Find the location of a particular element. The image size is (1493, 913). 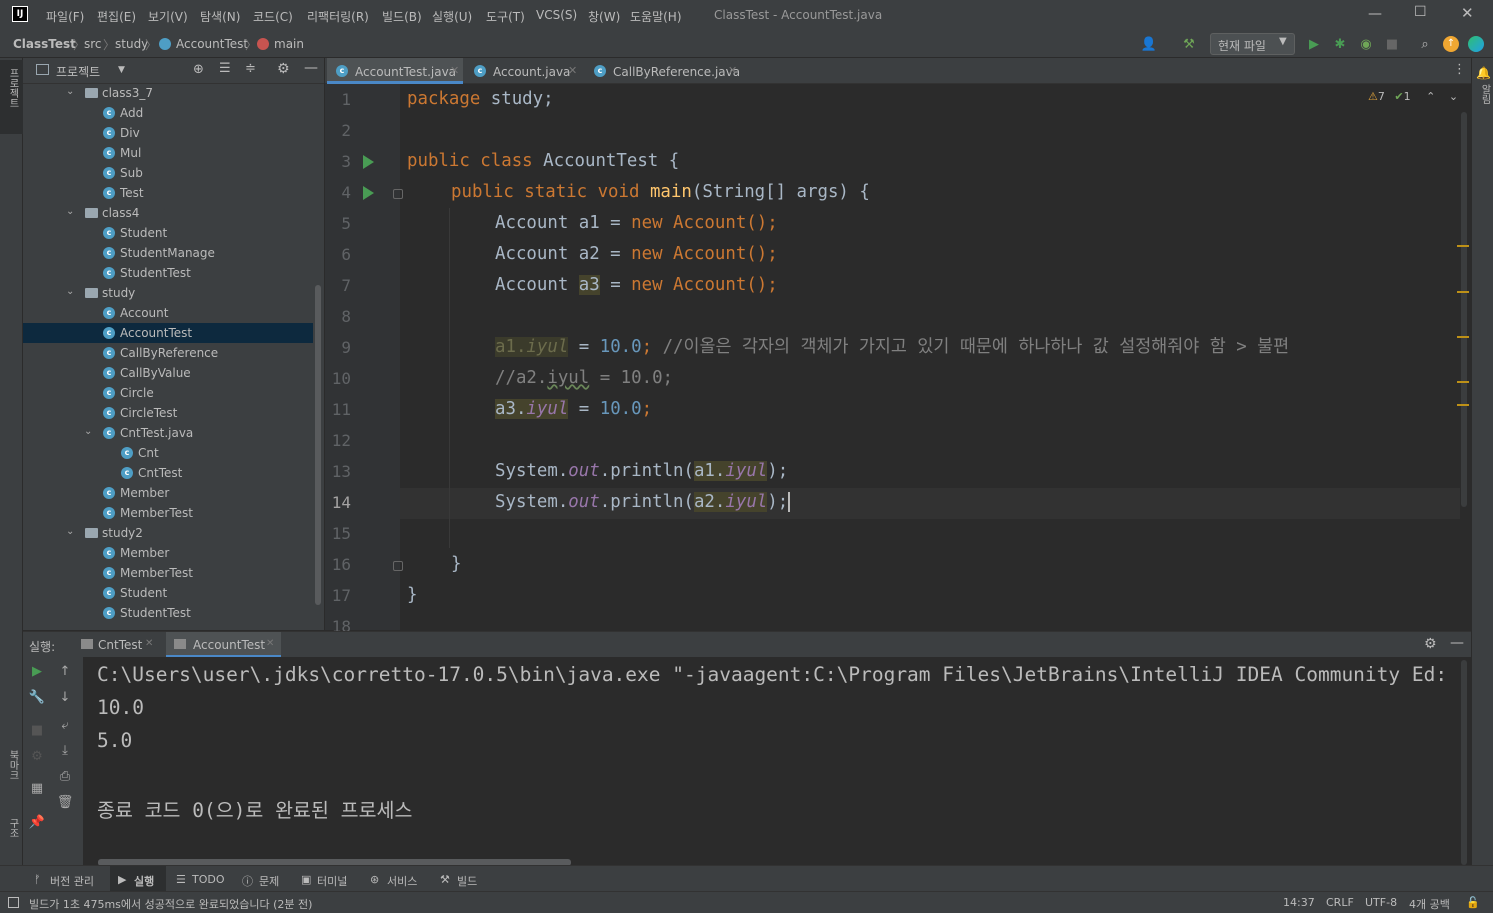

tree-scrollbar is located at coordinates (318, 445).